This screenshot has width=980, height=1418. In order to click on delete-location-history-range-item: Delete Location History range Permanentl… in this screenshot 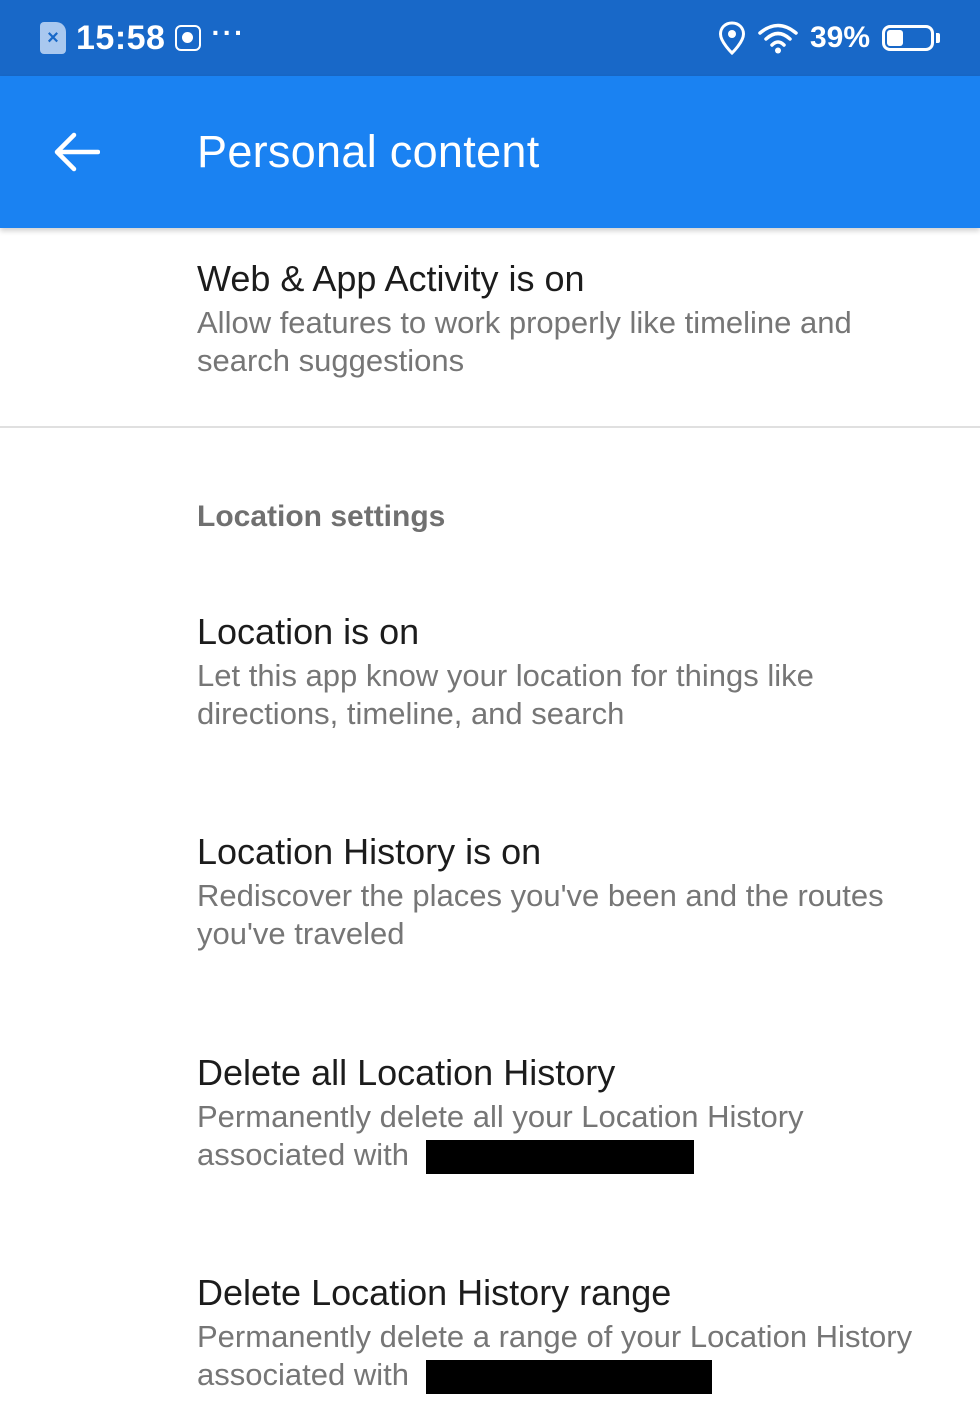, I will do `click(567, 1332)`.